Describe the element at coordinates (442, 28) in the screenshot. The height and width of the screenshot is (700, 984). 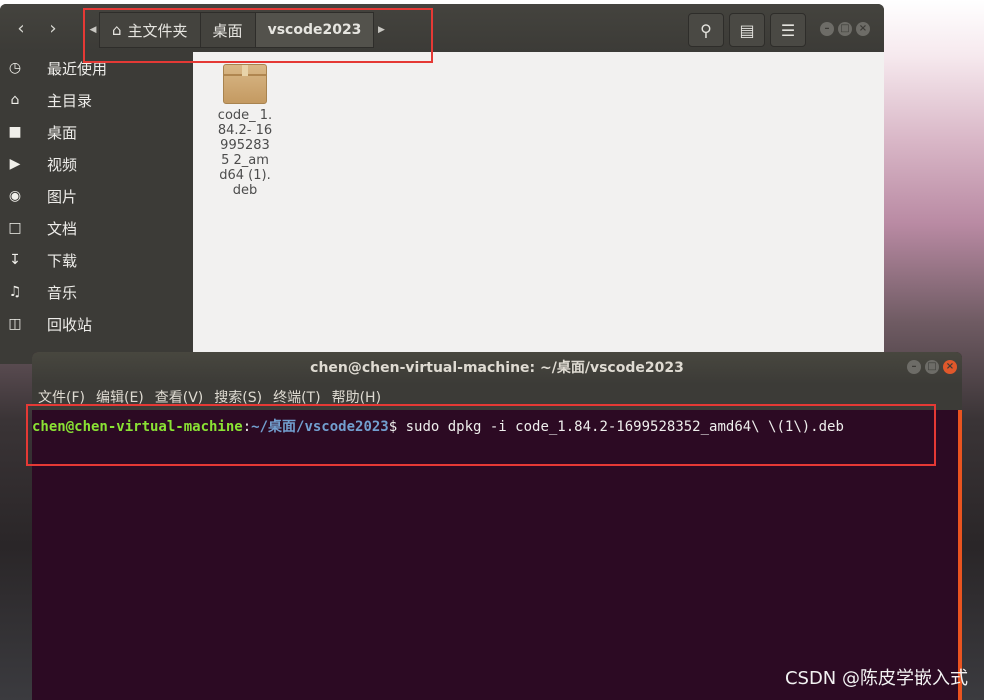
I see `file-manager-header: ‹ › ◀ ⌂ 主文件夹 桌面 vscode2023 ▶ ⚲ ▤ ☰ – □ ×` at that location.